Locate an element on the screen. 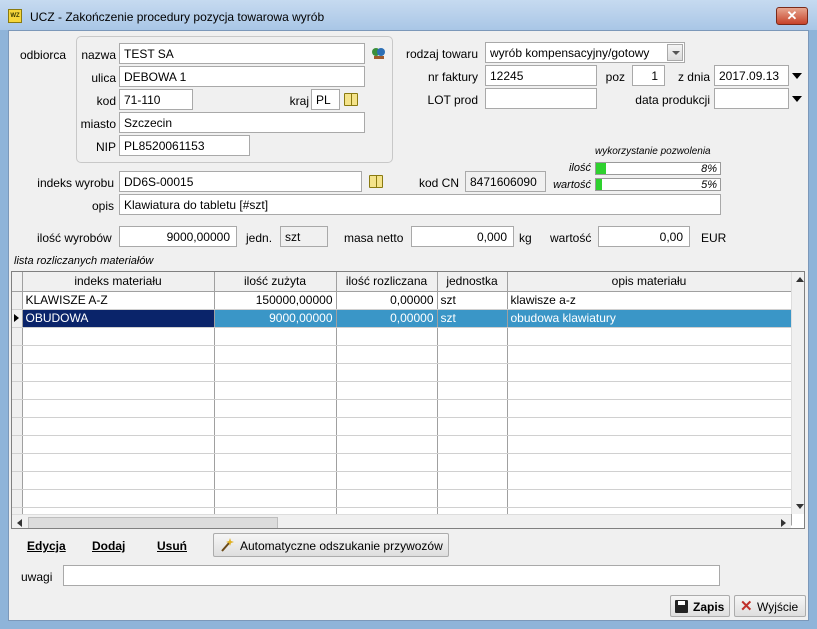 The image size is (817, 629). search-client-icon is located at coordinates (378, 53).